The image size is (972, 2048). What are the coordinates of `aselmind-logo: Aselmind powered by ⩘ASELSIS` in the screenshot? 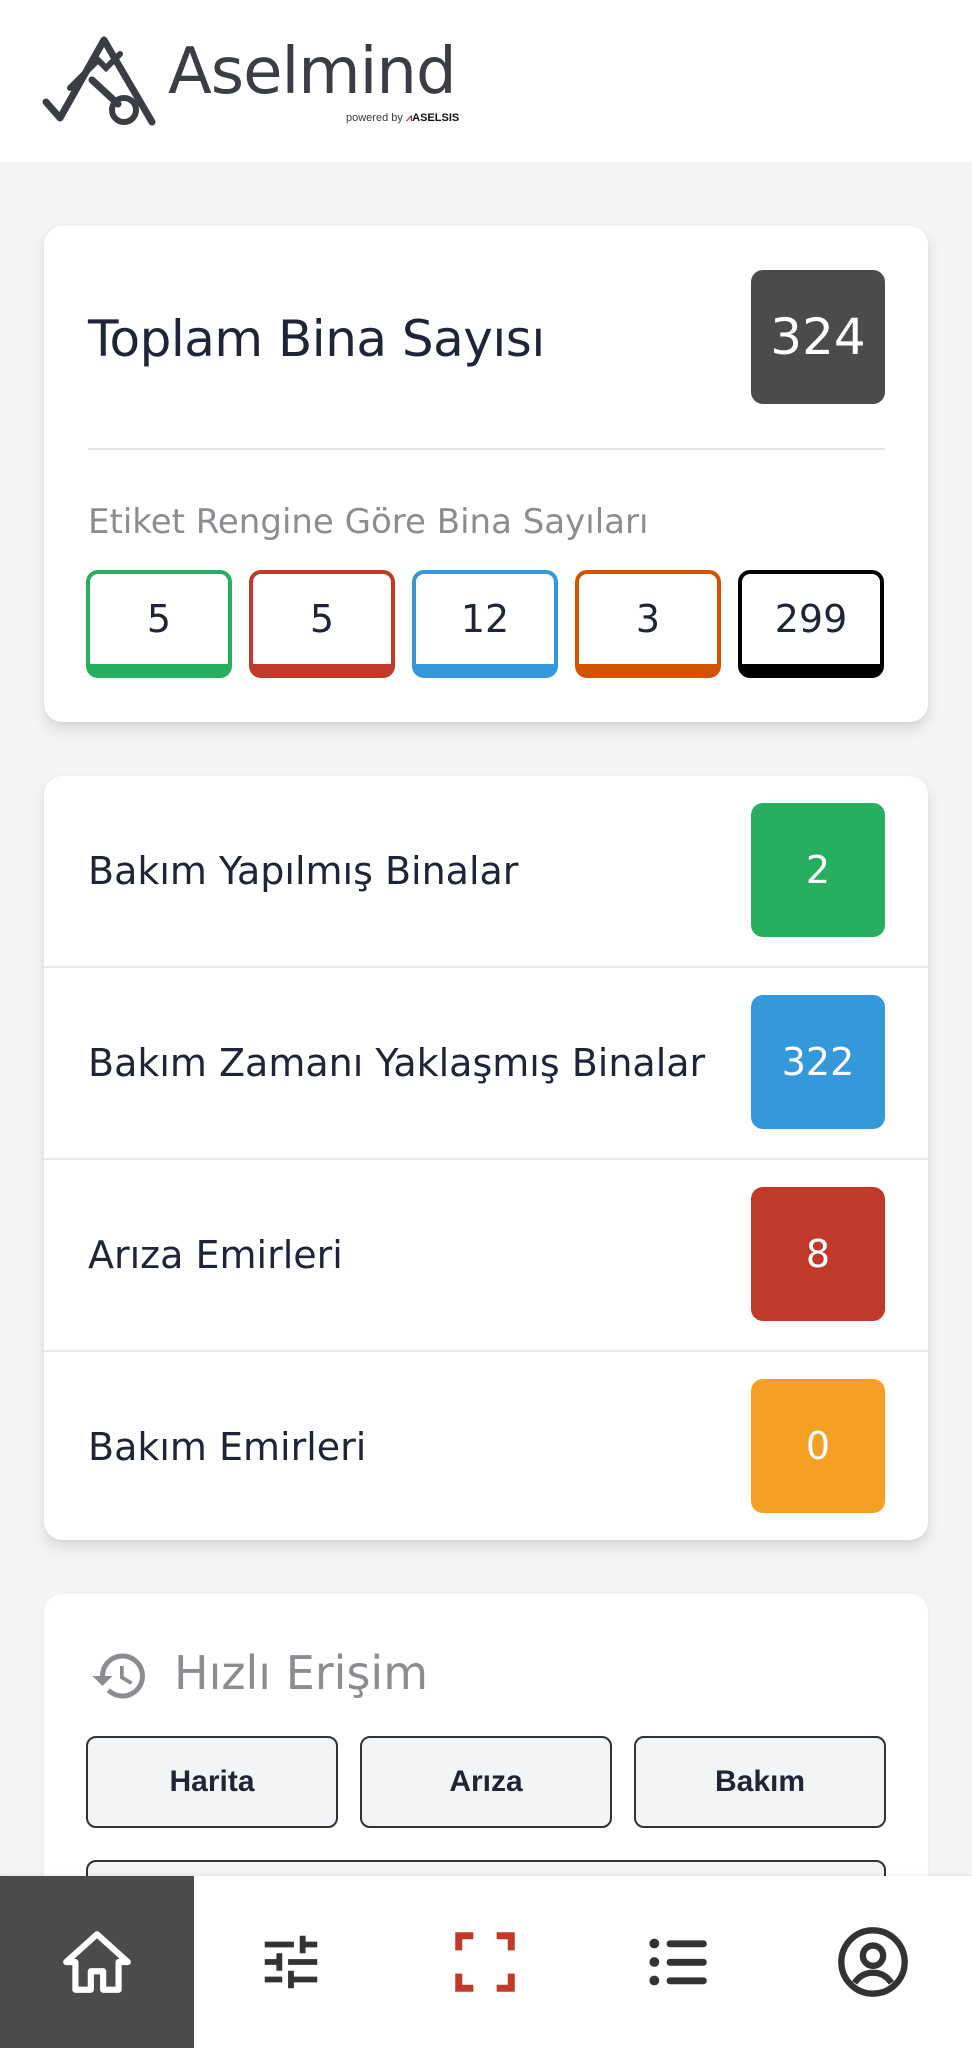 It's located at (265, 80).